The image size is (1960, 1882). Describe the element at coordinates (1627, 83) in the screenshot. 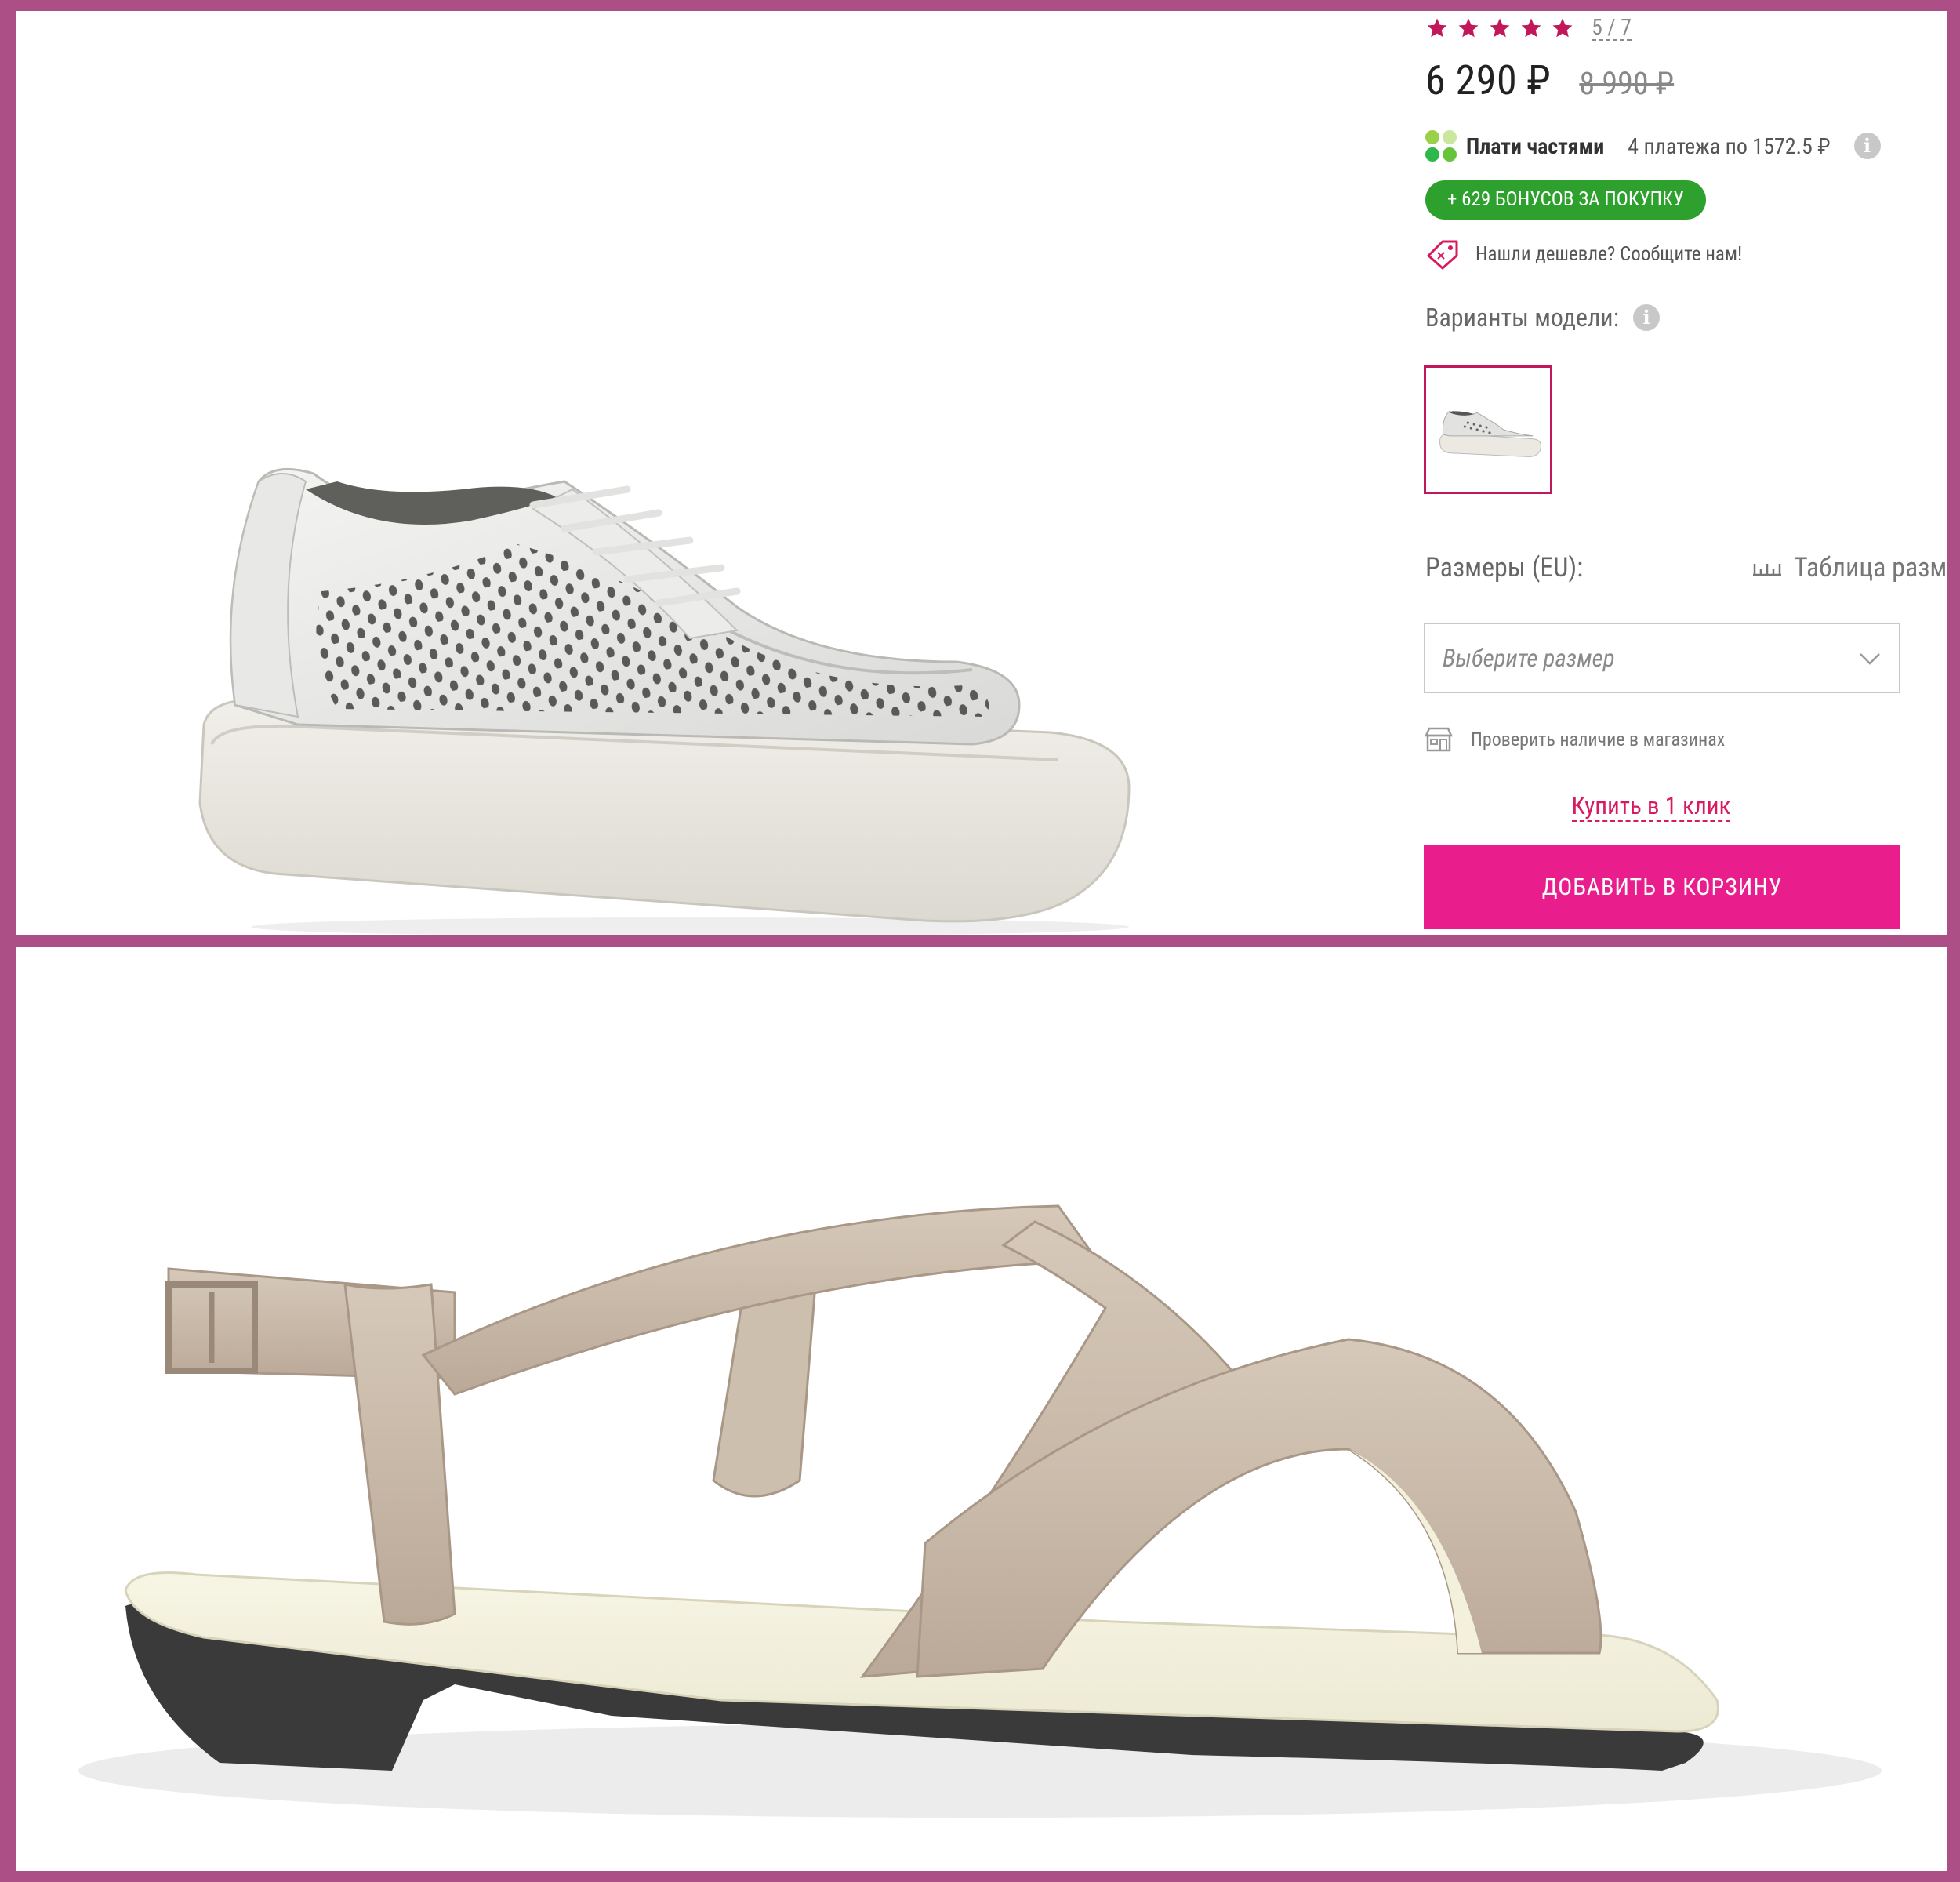

I see `old-price: 8 990 ₽` at that location.